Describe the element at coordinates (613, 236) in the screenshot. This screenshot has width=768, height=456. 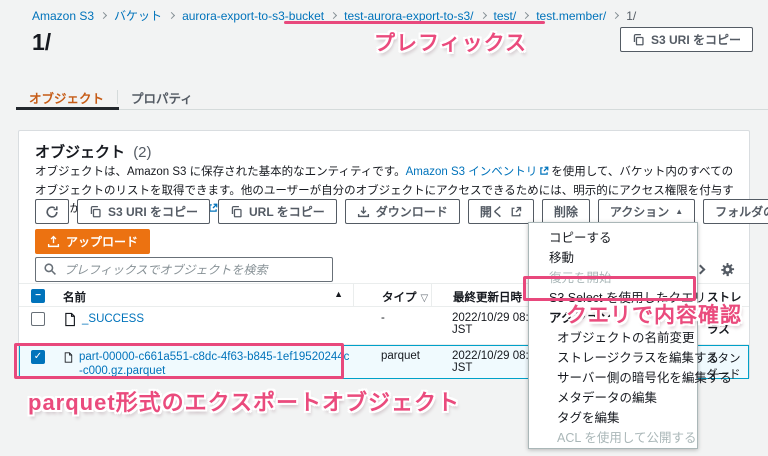
I see `menu-item-copy: コピーする` at that location.